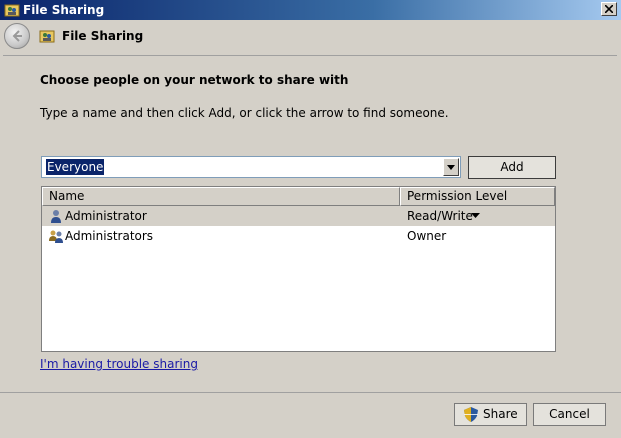  Describe the element at coordinates (109, 236) in the screenshot. I see `row-name: Administrators` at that location.